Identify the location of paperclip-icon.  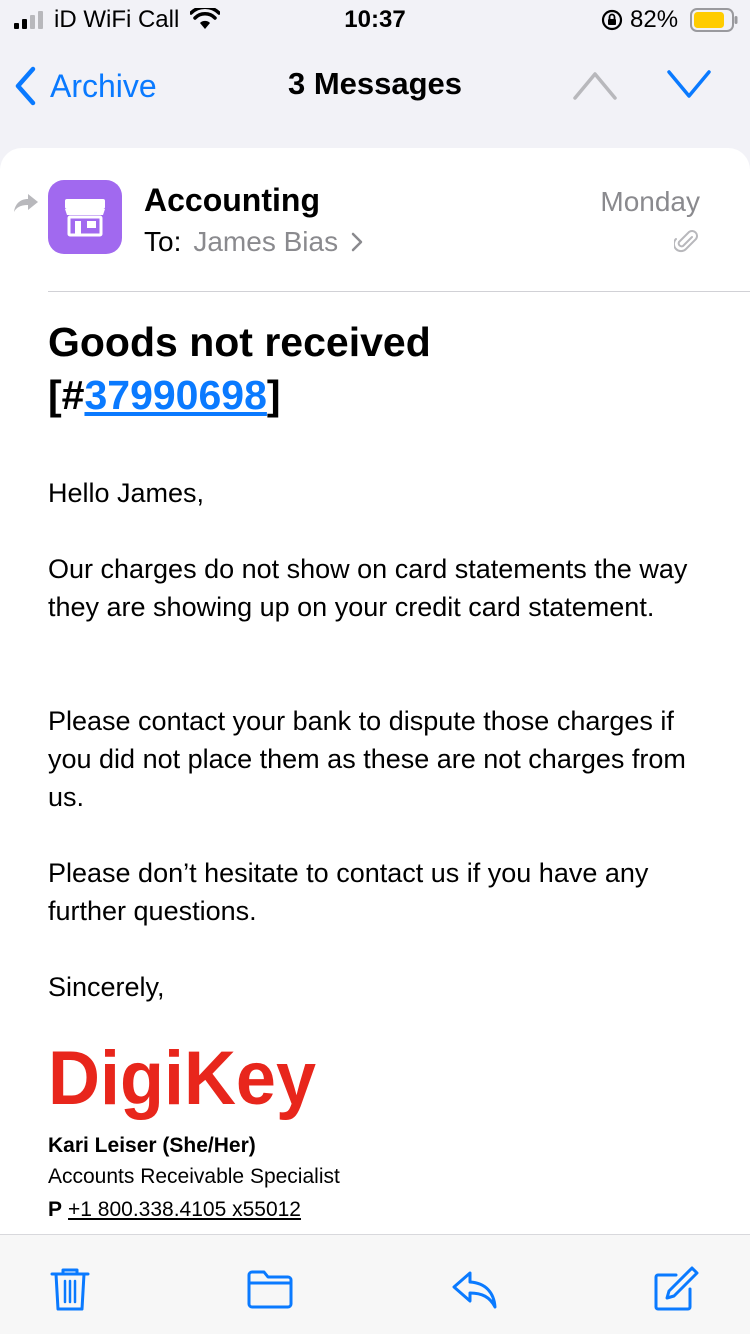
(686, 241).